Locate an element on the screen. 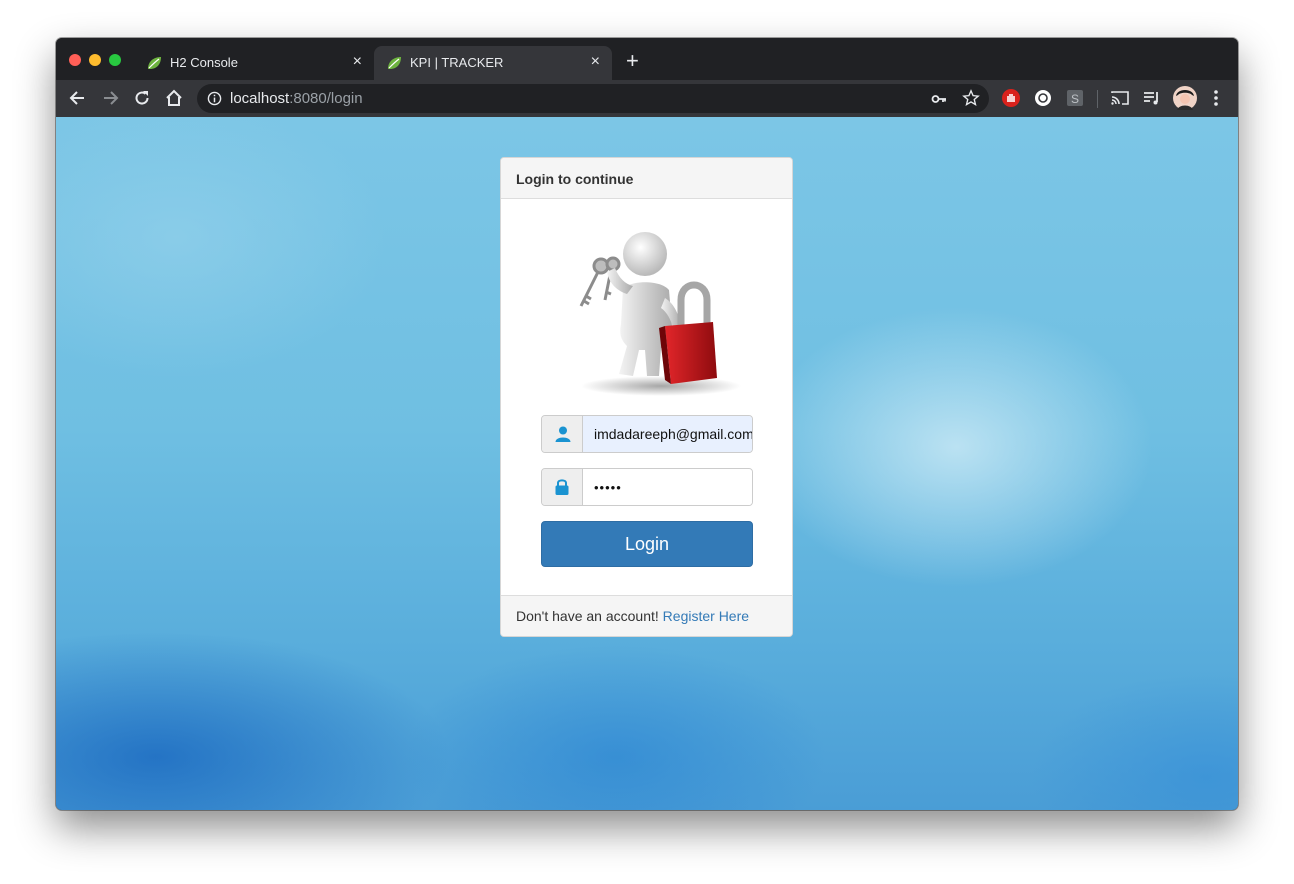 Image resolution: width=1294 pixels, height=884 pixels. lock-addon is located at coordinates (562, 487).